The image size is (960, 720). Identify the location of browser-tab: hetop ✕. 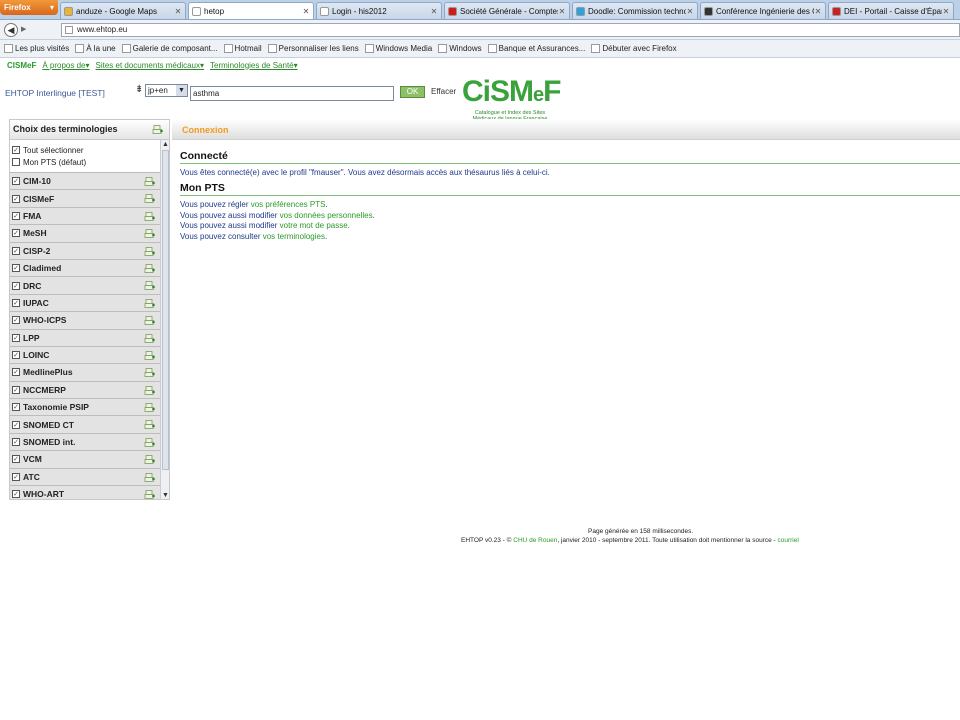
(251, 10).